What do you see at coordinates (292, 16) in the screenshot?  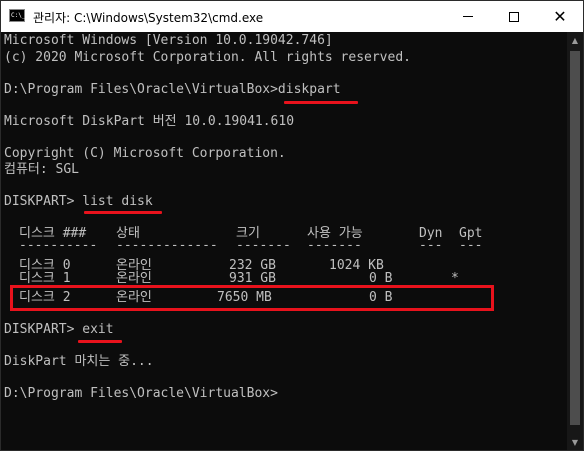 I see `title-bar: C:\_ 관리자: C:\Windows\System32\cmd.exe ✕` at bounding box center [292, 16].